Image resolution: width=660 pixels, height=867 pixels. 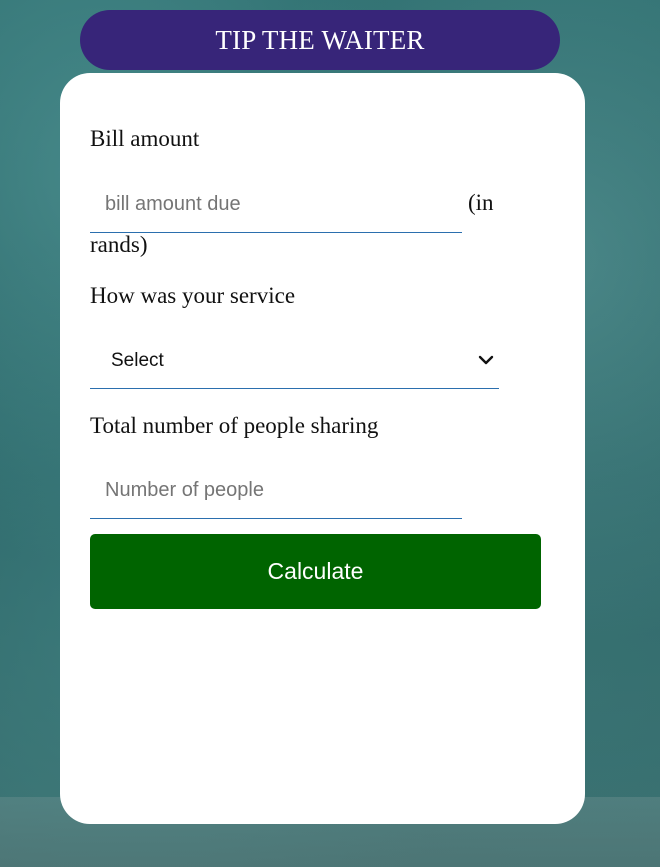 I want to click on calculate-button: Calculate, so click(x=315, y=571).